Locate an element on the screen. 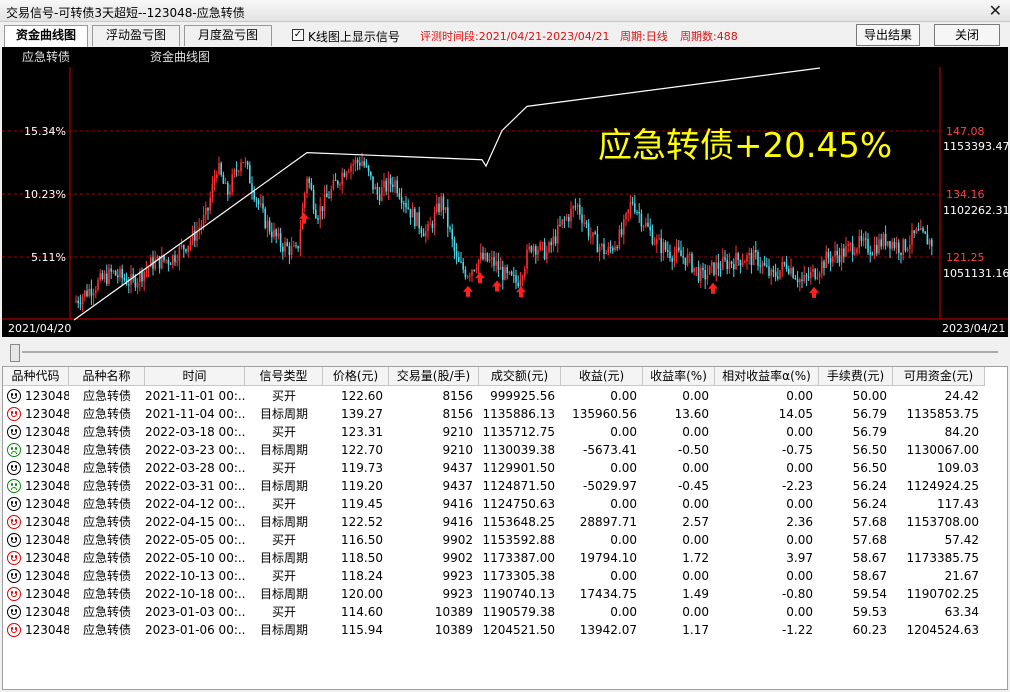 Image resolution: width=1010 pixels, height=692 pixels. cell-price: 116.50 is located at coordinates (362, 540).